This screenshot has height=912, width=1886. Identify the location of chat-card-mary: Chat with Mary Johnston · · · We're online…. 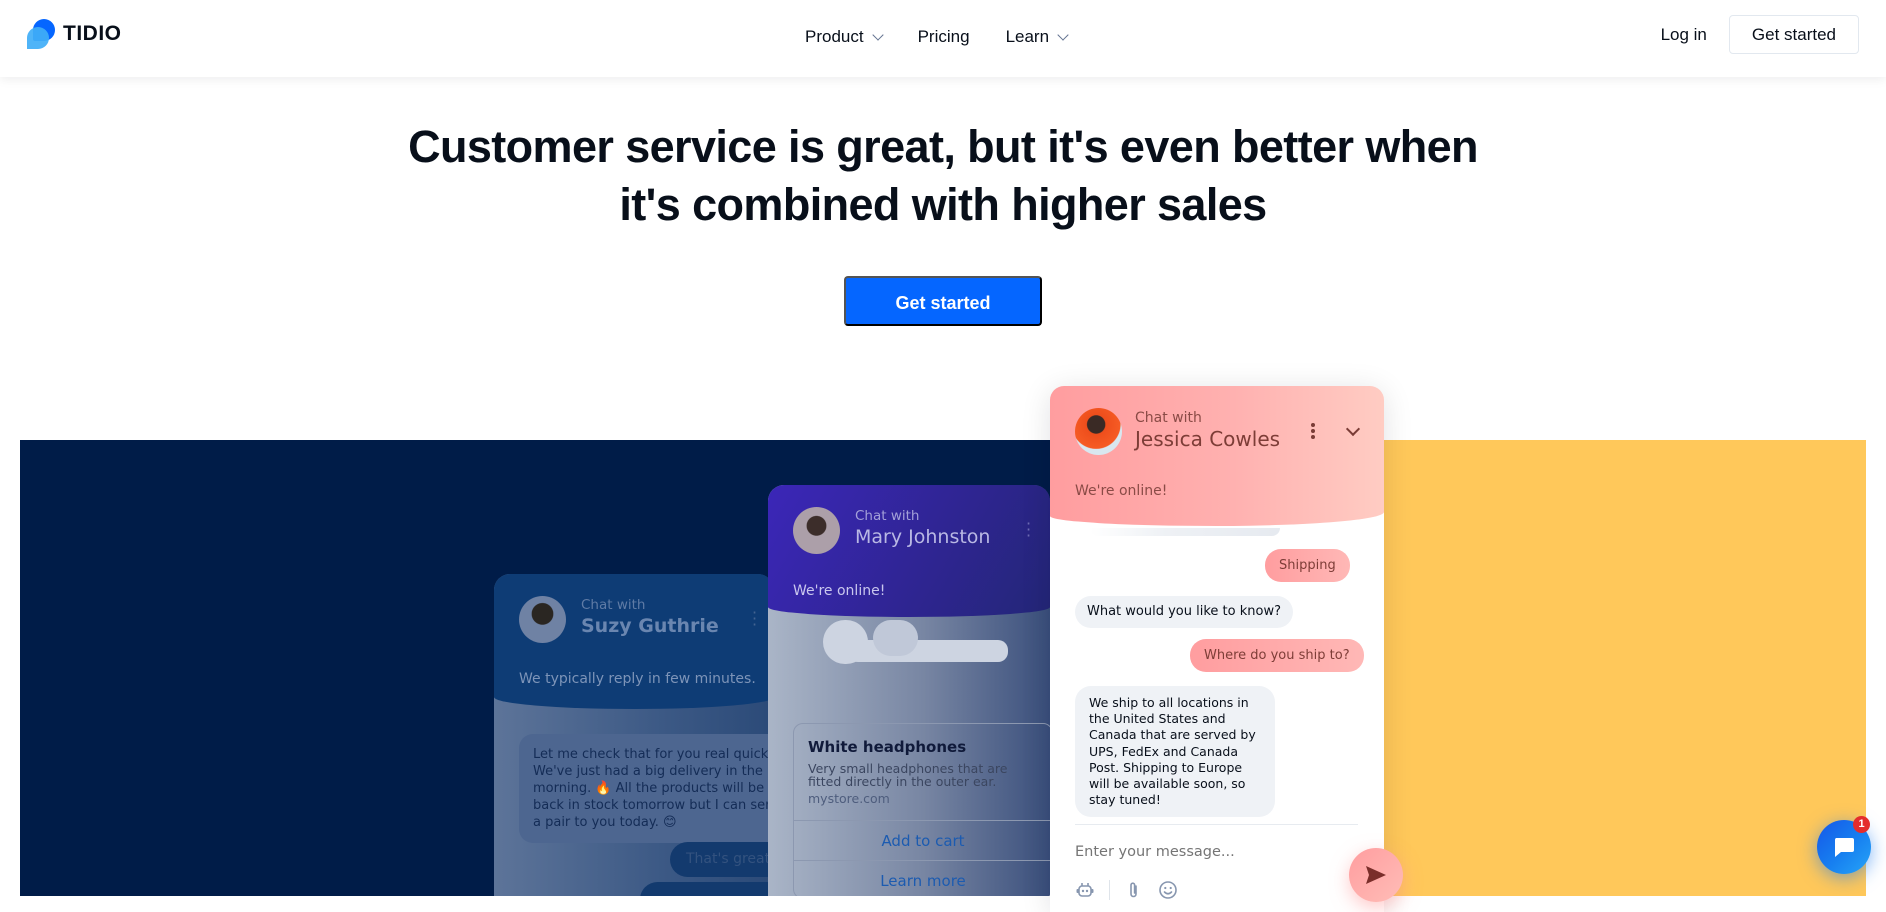
(909, 690).